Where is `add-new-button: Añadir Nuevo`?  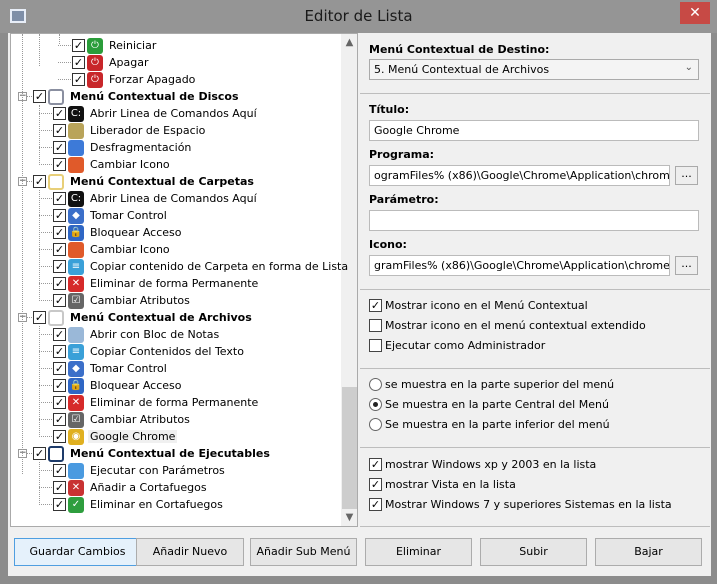 add-new-button: Añadir Nuevo is located at coordinates (190, 552).